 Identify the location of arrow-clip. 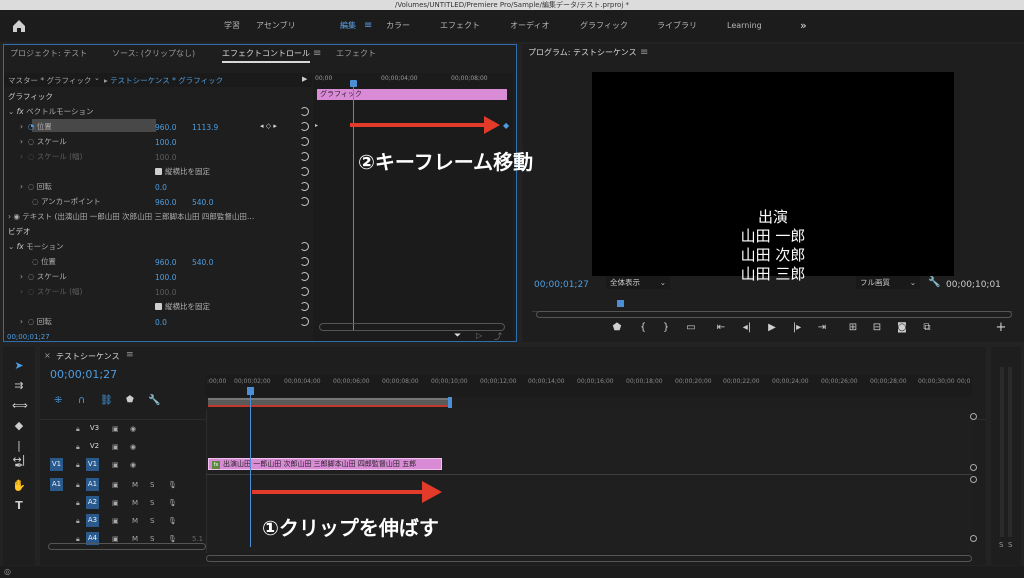
(347, 492).